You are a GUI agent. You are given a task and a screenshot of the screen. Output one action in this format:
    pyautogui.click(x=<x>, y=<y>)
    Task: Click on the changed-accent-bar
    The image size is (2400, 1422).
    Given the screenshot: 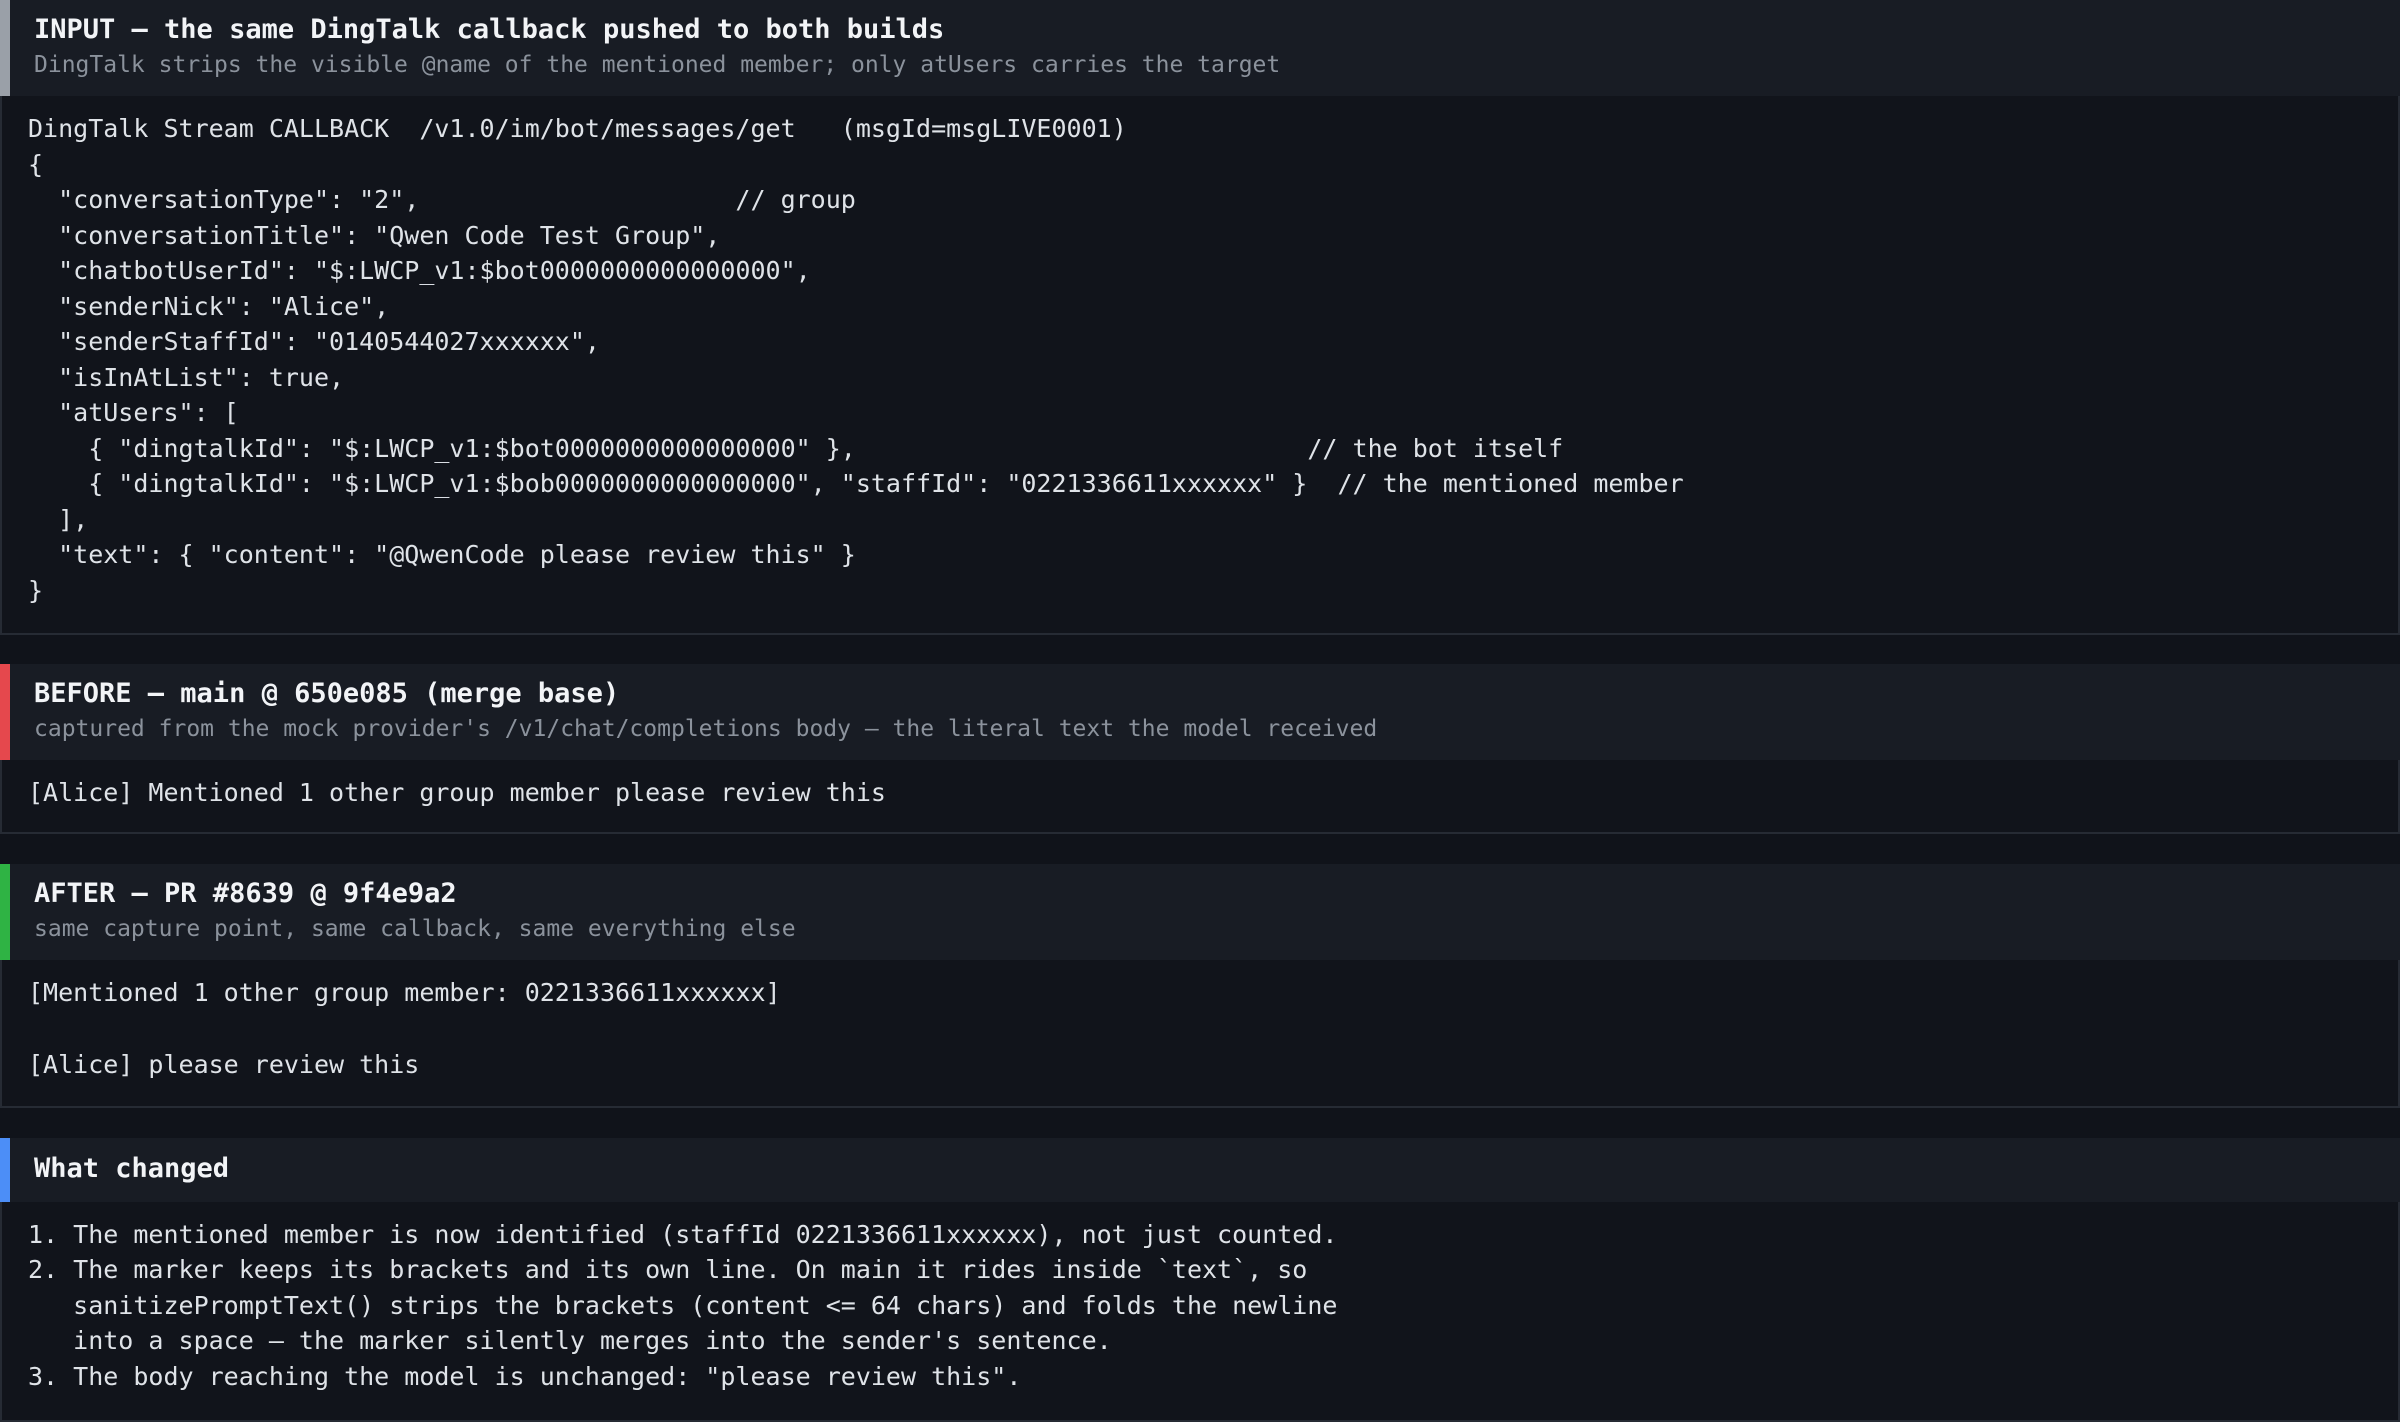 What is the action you would take?
    pyautogui.click(x=5, y=1170)
    